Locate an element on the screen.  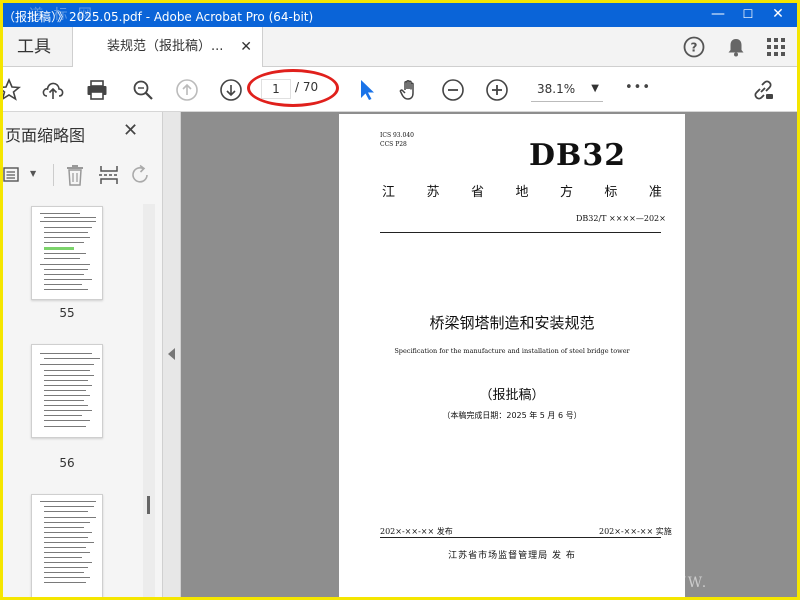
rotate-page-icon is located at coordinates (141, 175).